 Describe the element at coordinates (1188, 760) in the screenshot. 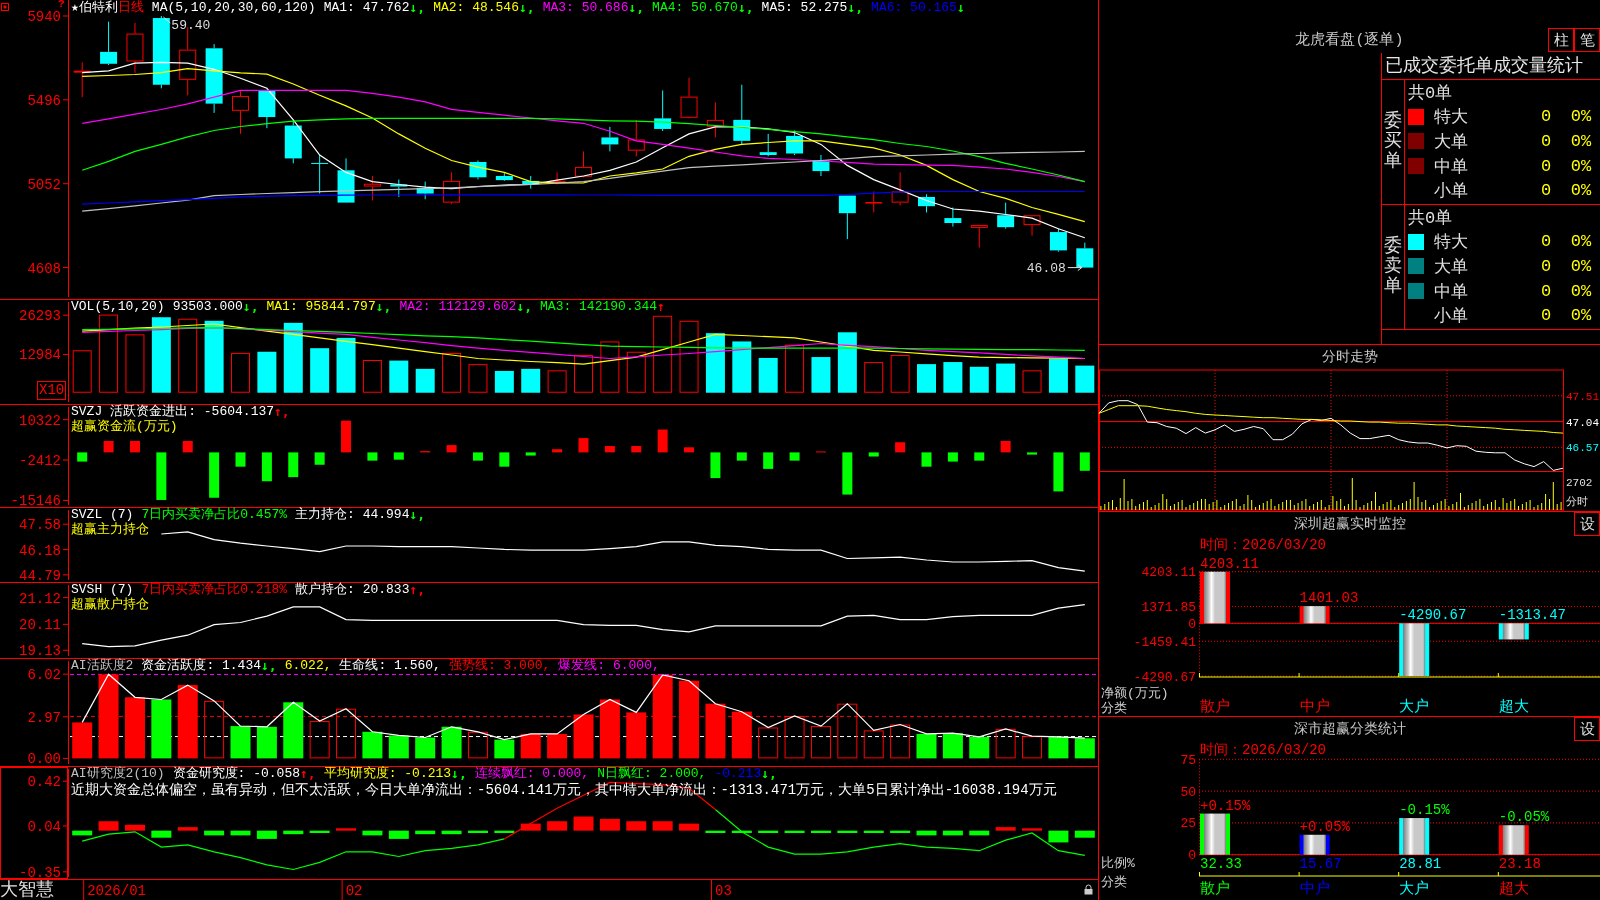

I see `axis-label: 75` at that location.